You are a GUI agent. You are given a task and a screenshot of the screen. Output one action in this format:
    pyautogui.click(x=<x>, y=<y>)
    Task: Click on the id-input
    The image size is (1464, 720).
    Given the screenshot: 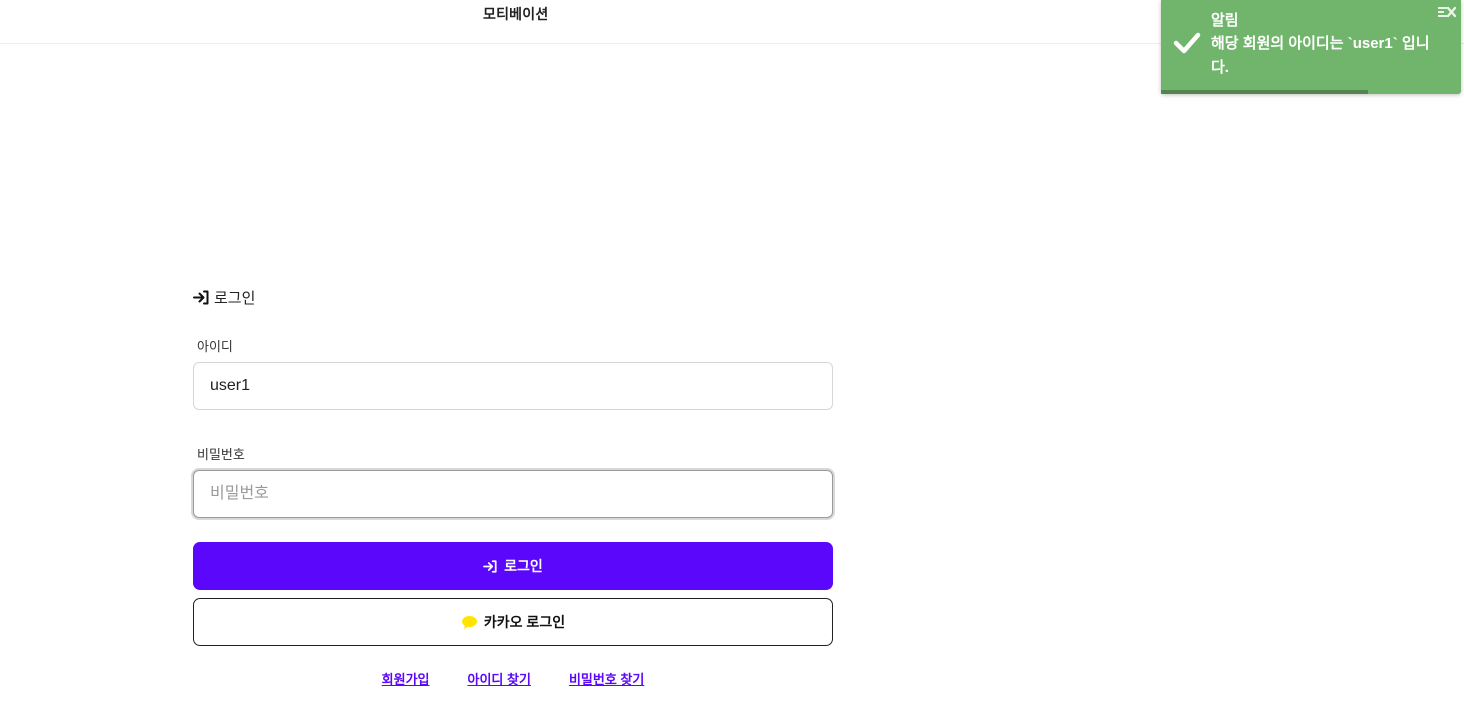 What is the action you would take?
    pyautogui.click(x=513, y=386)
    